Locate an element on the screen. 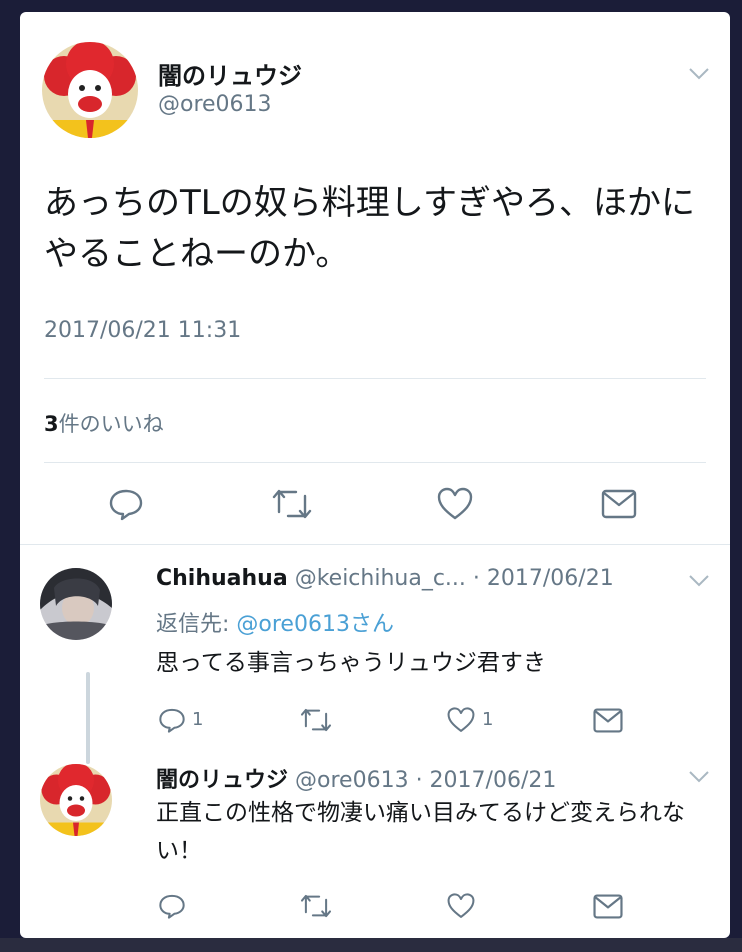 Image resolution: width=742 pixels, height=952 pixels. reply-count: 1 is located at coordinates (198, 719).